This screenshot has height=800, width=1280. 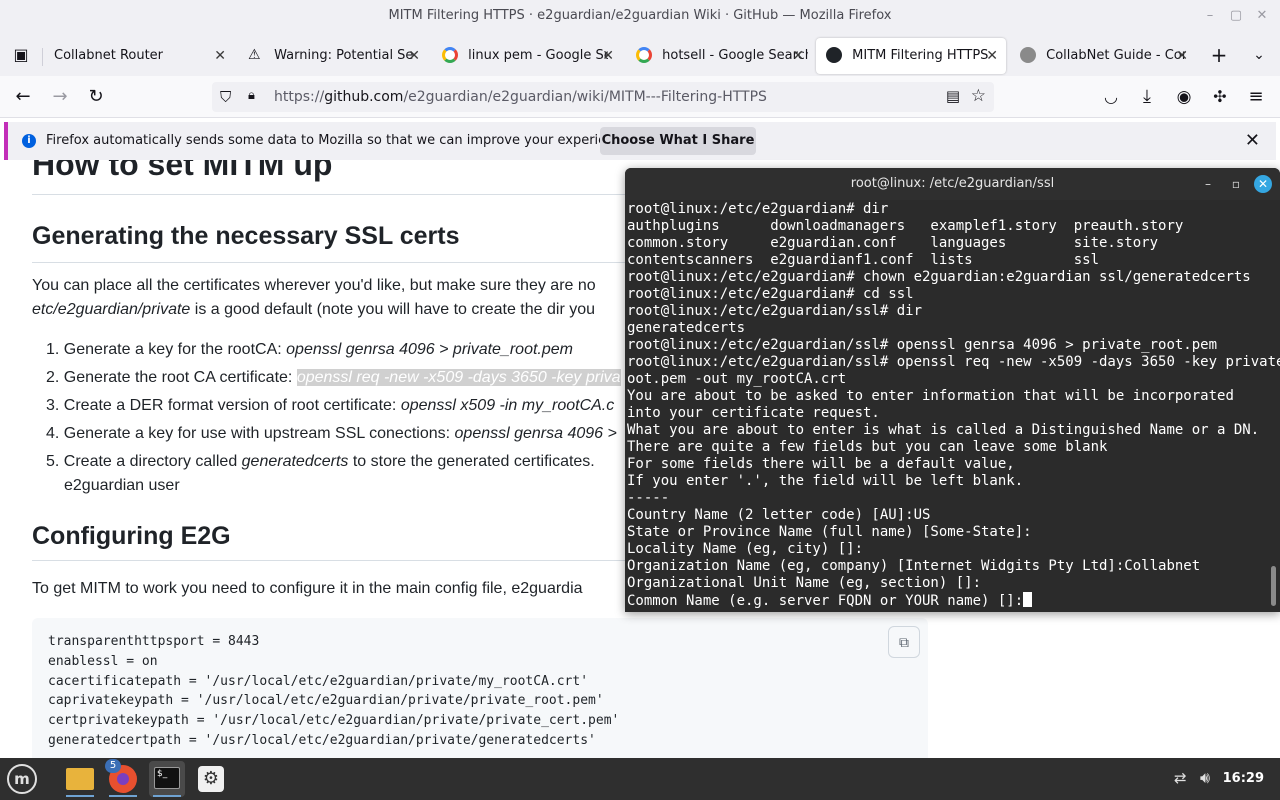 I want to click on github-icon, so click(x=834, y=54).